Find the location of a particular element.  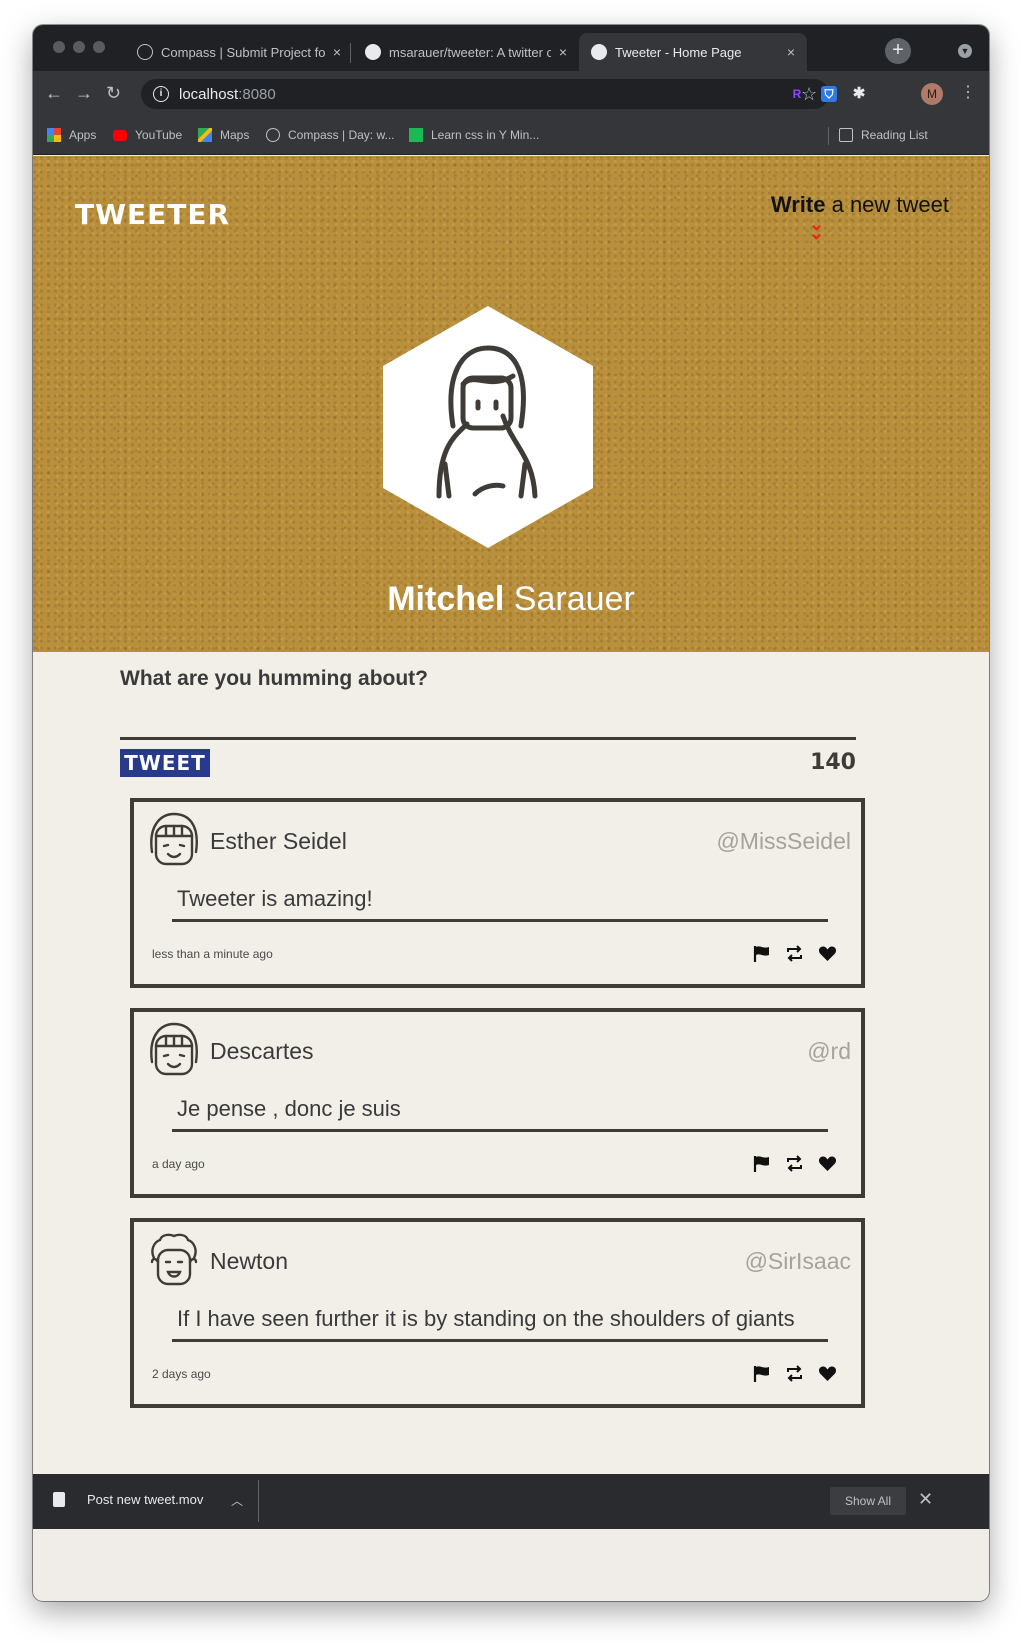

profile-username: Mitchel Sarauer is located at coordinates (511, 599).